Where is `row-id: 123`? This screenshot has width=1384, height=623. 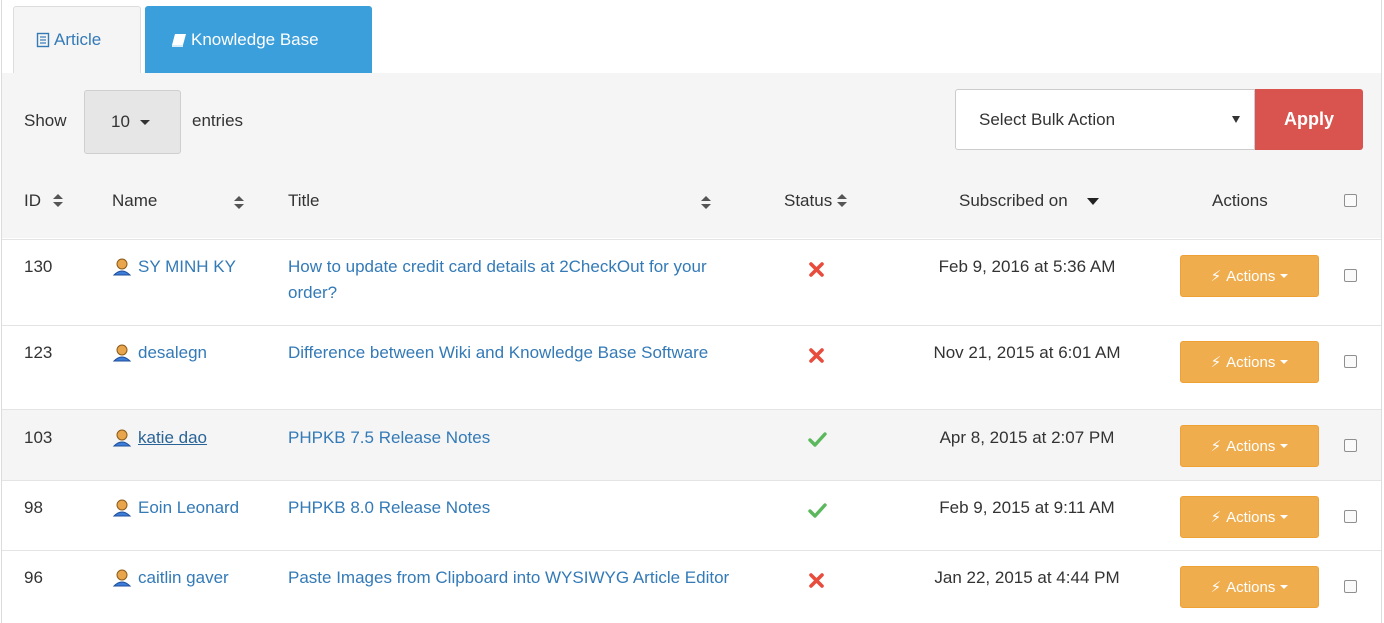 row-id: 123 is located at coordinates (38, 352).